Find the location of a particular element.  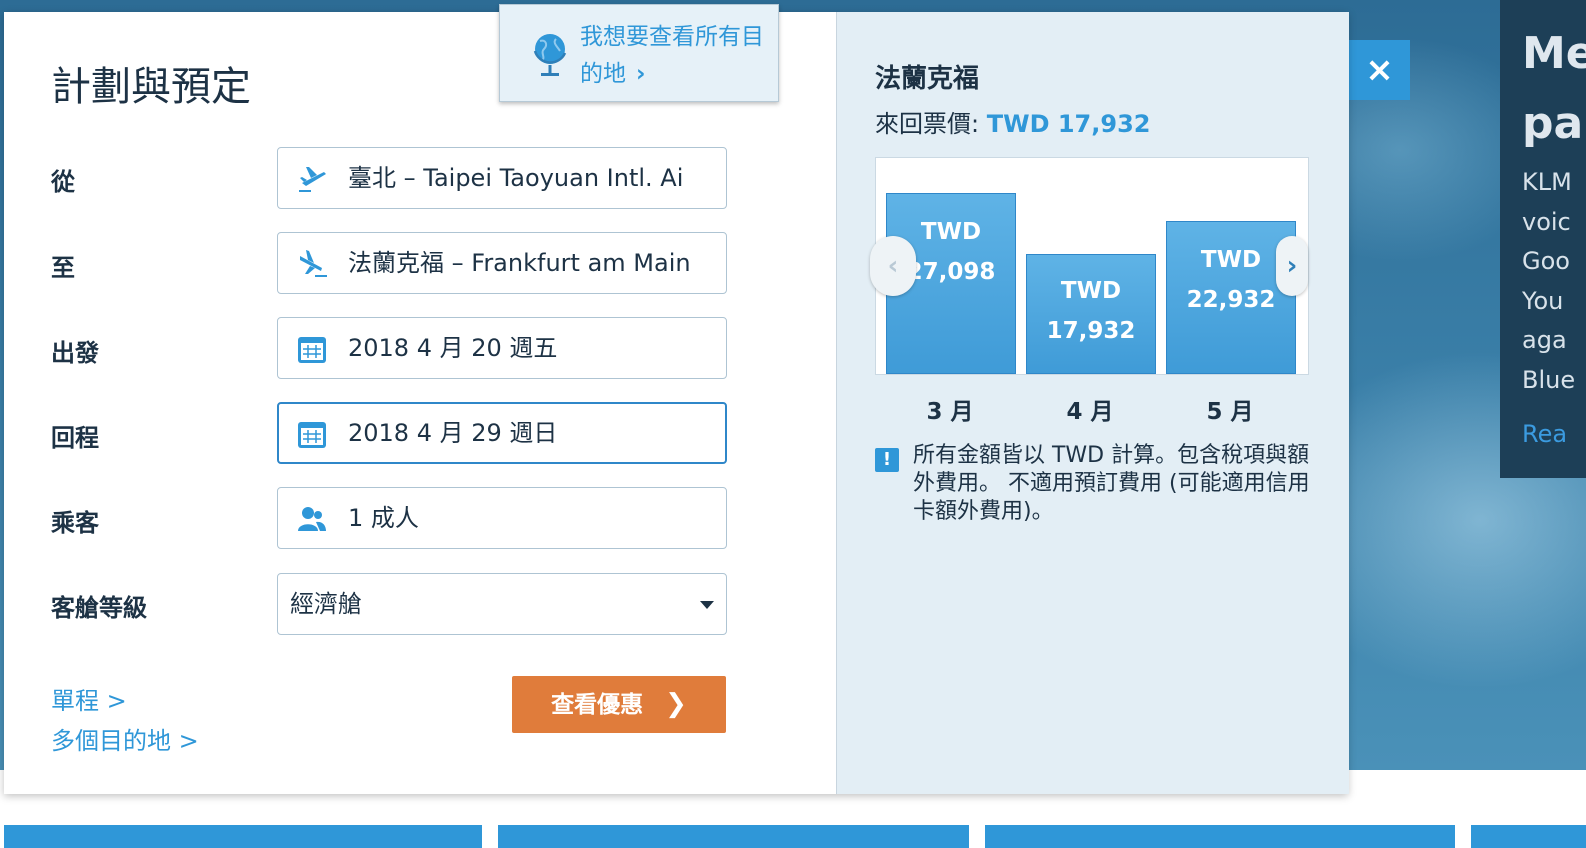

from-label: 從 is located at coordinates (63, 182).